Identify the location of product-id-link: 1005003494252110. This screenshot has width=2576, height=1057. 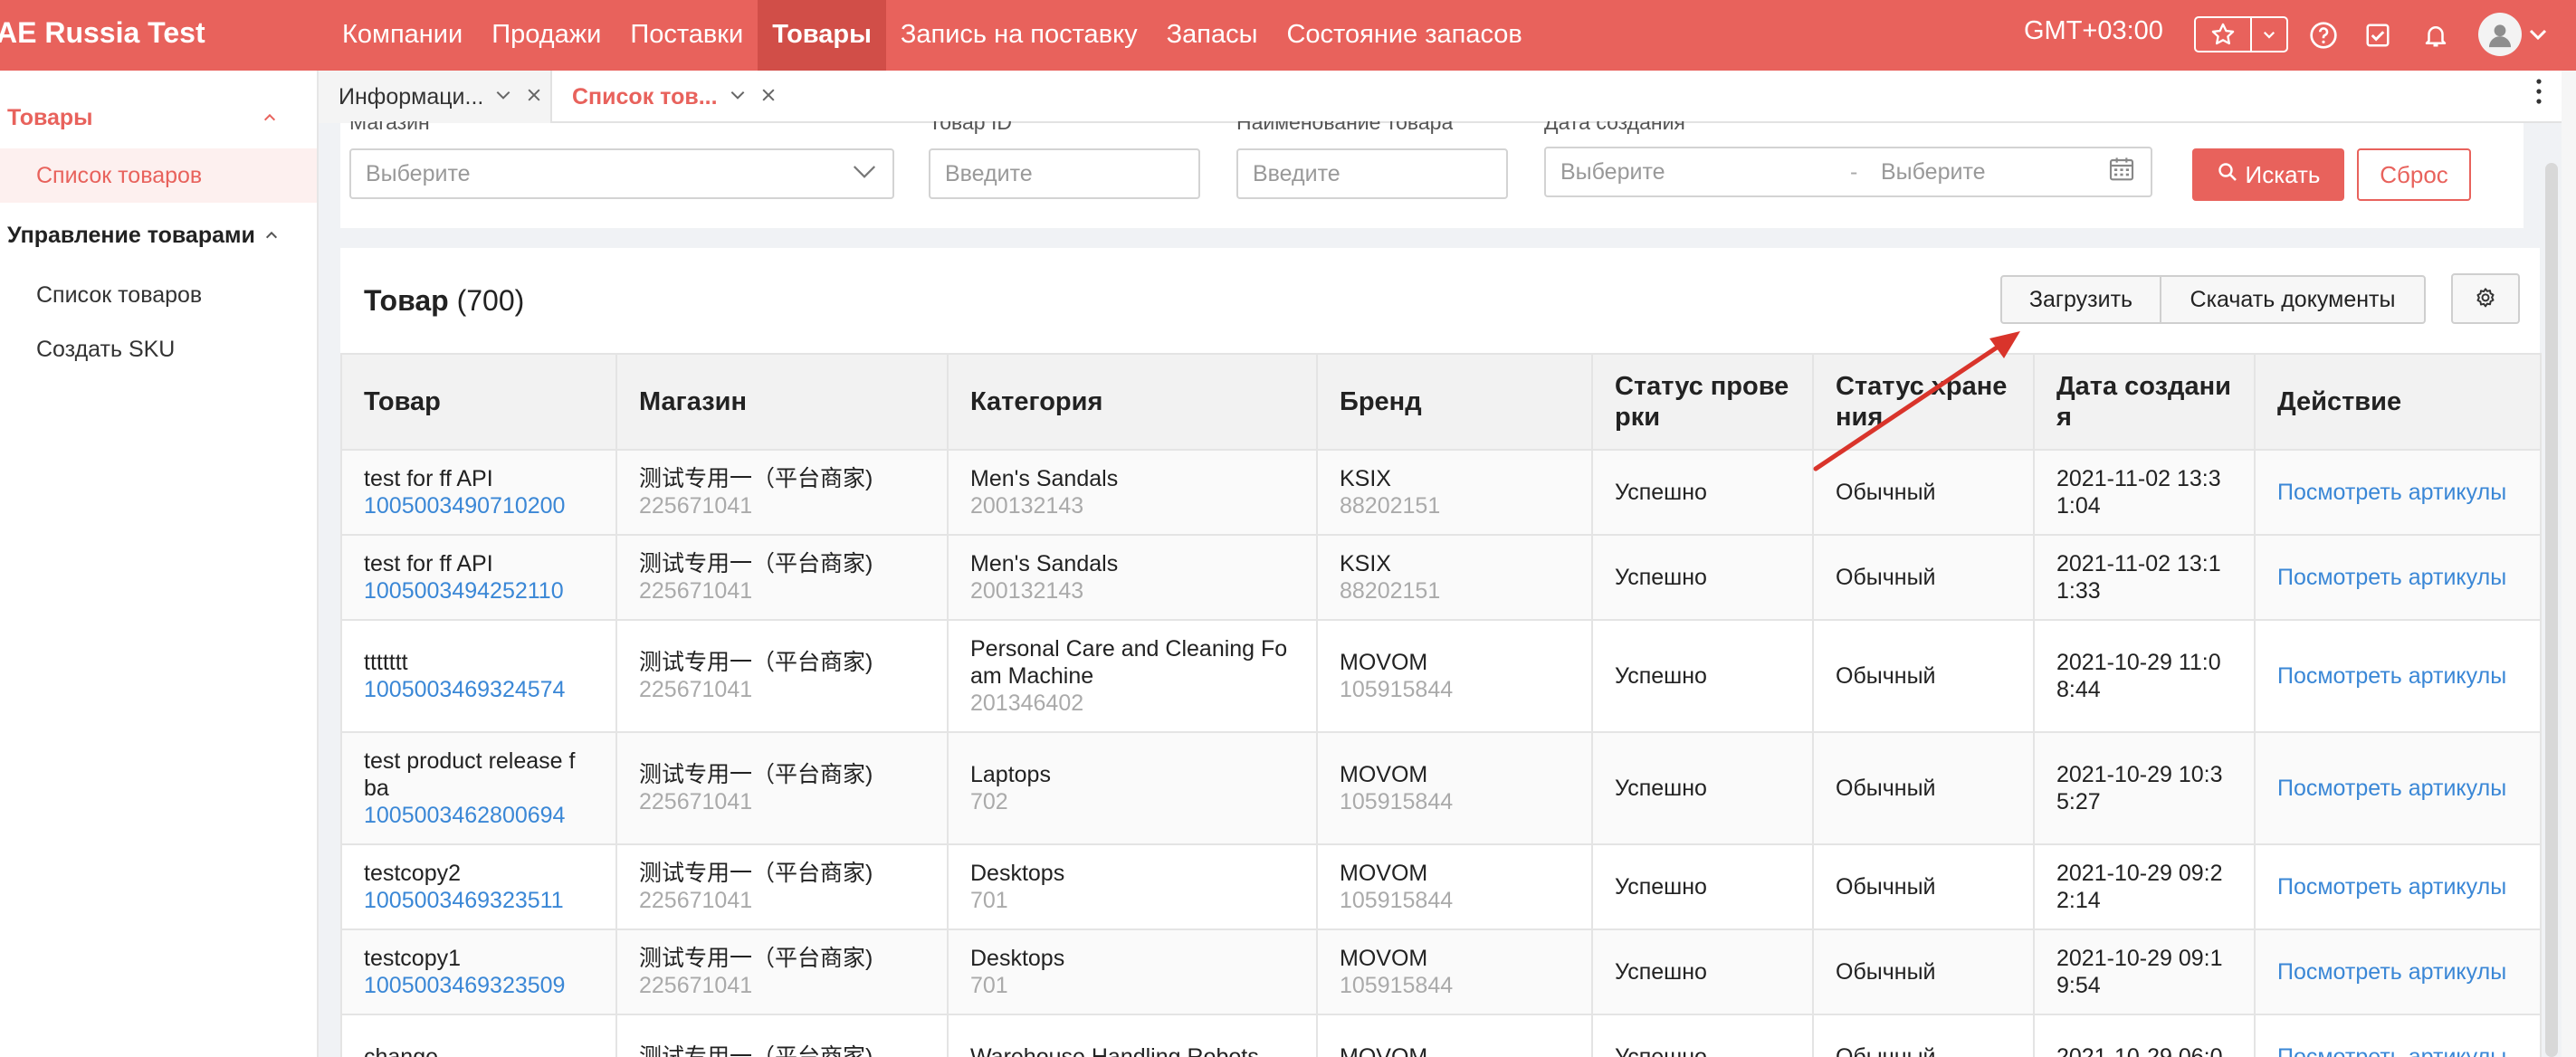
(479, 591).